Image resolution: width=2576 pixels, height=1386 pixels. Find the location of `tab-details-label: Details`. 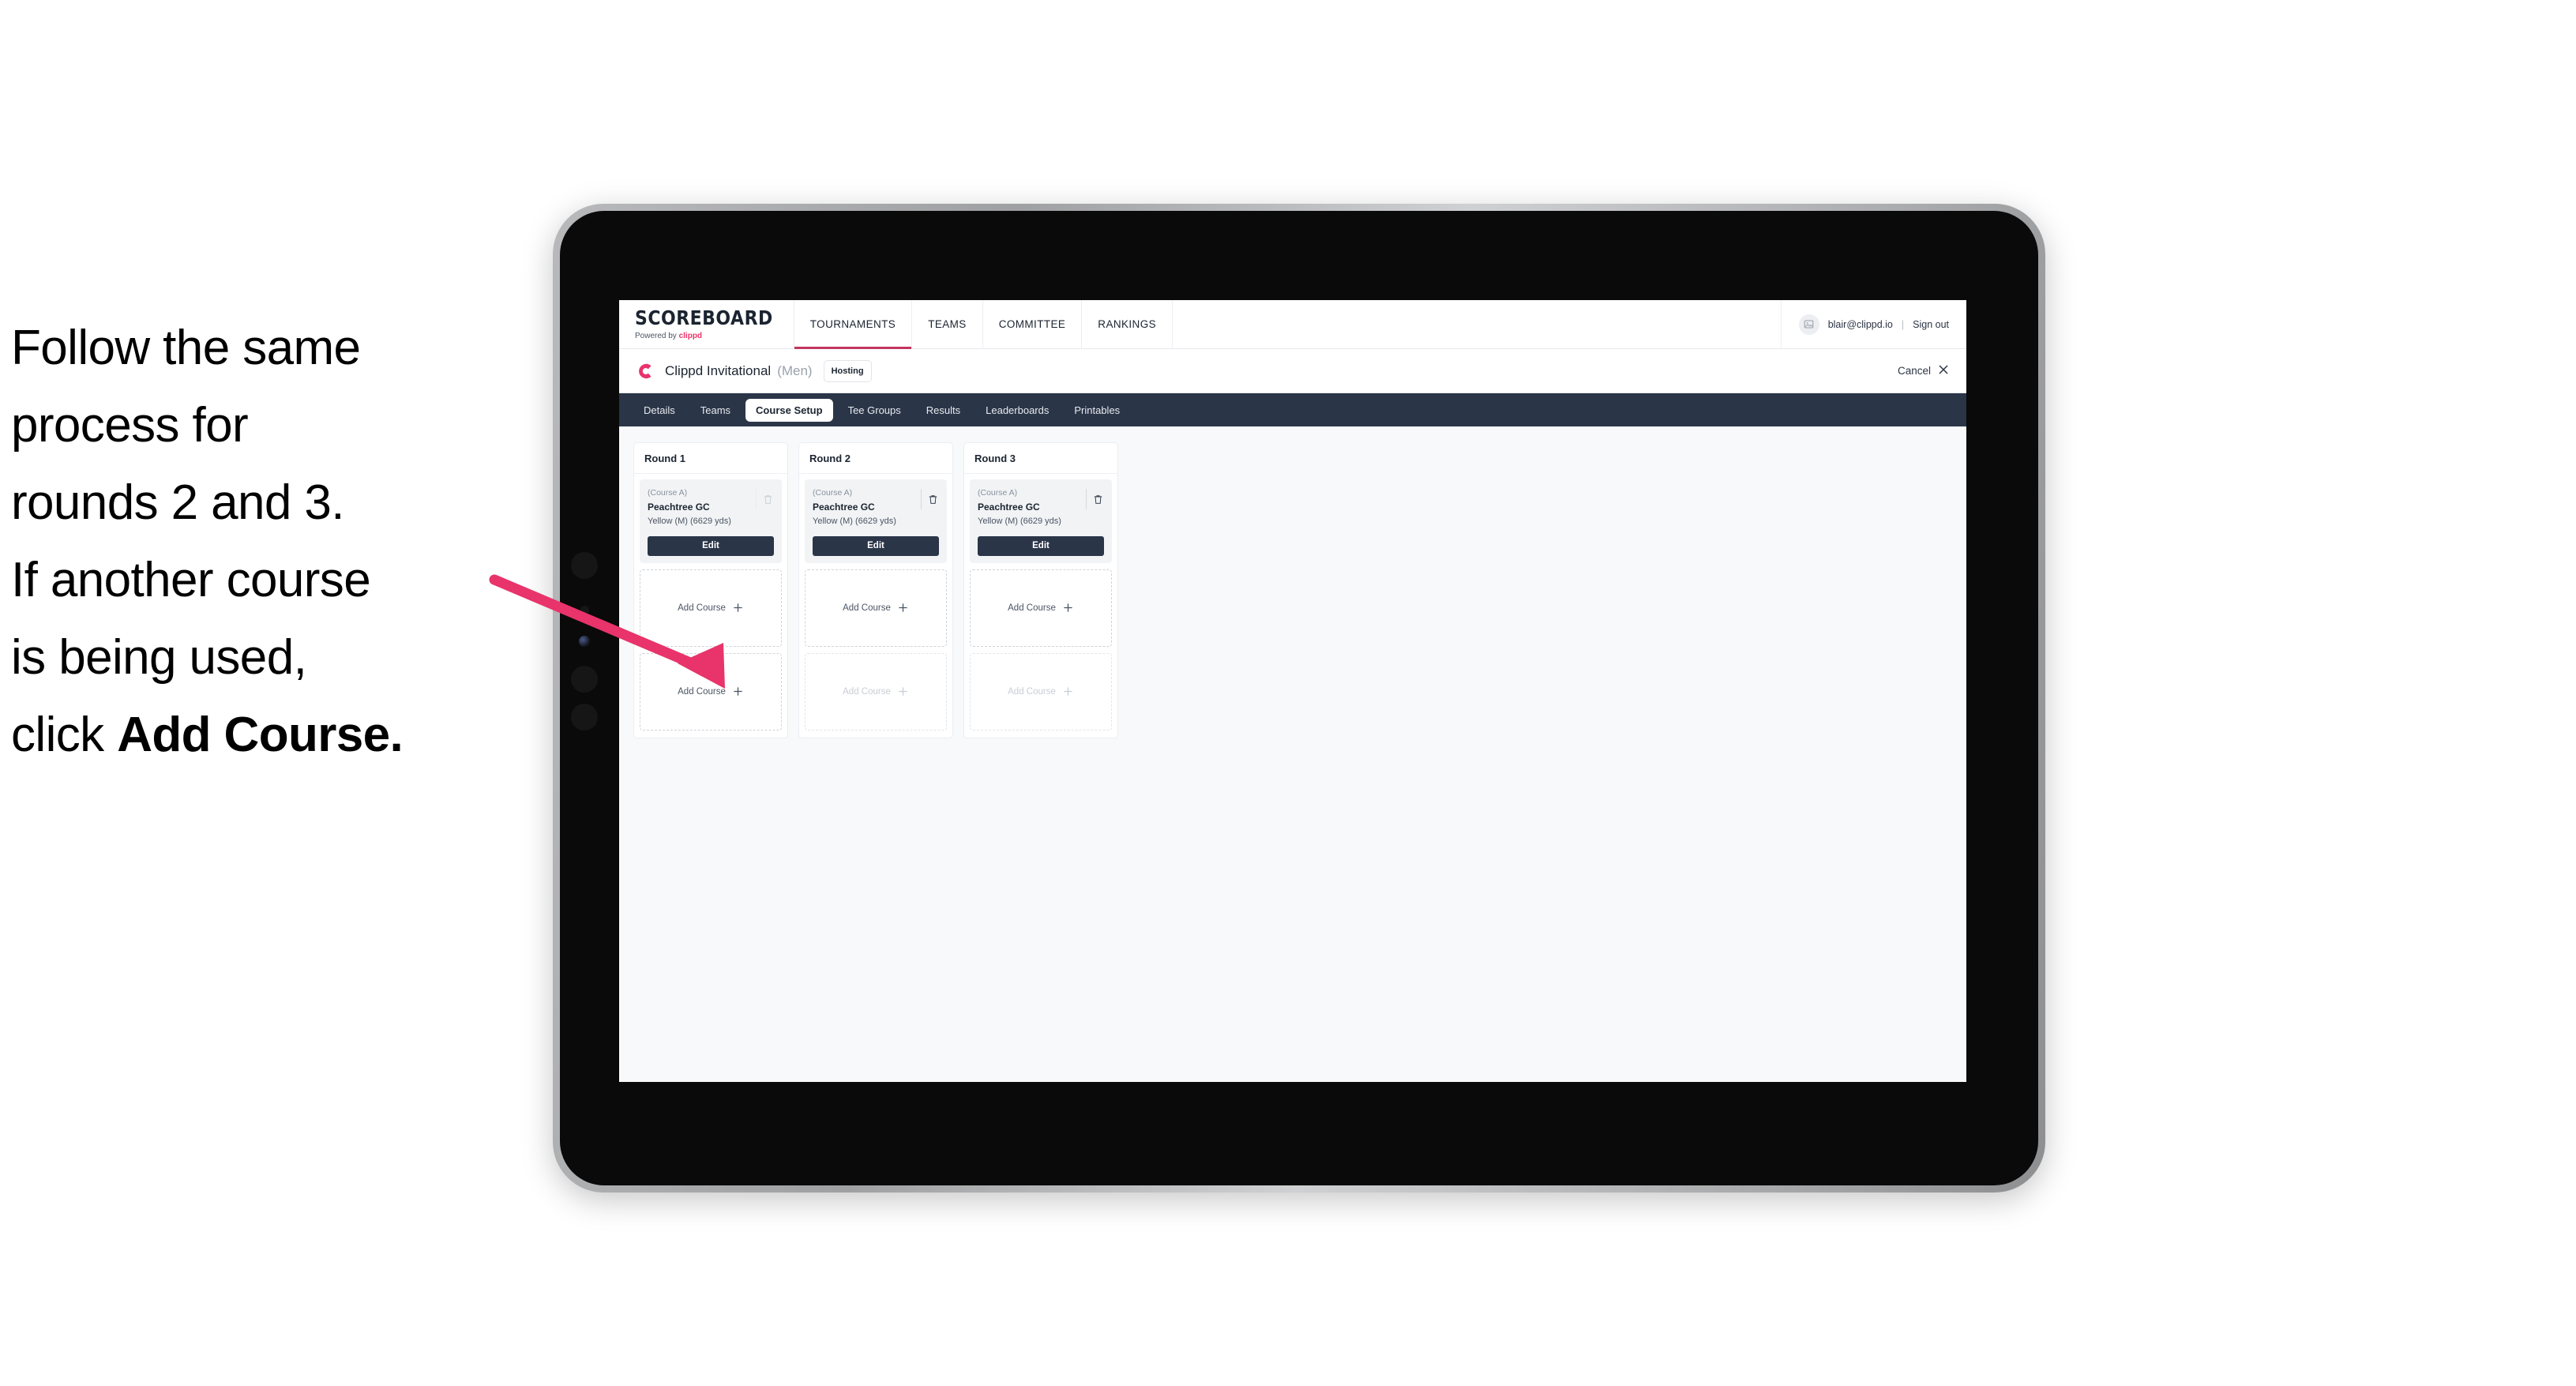

tab-details-label: Details is located at coordinates (659, 410).